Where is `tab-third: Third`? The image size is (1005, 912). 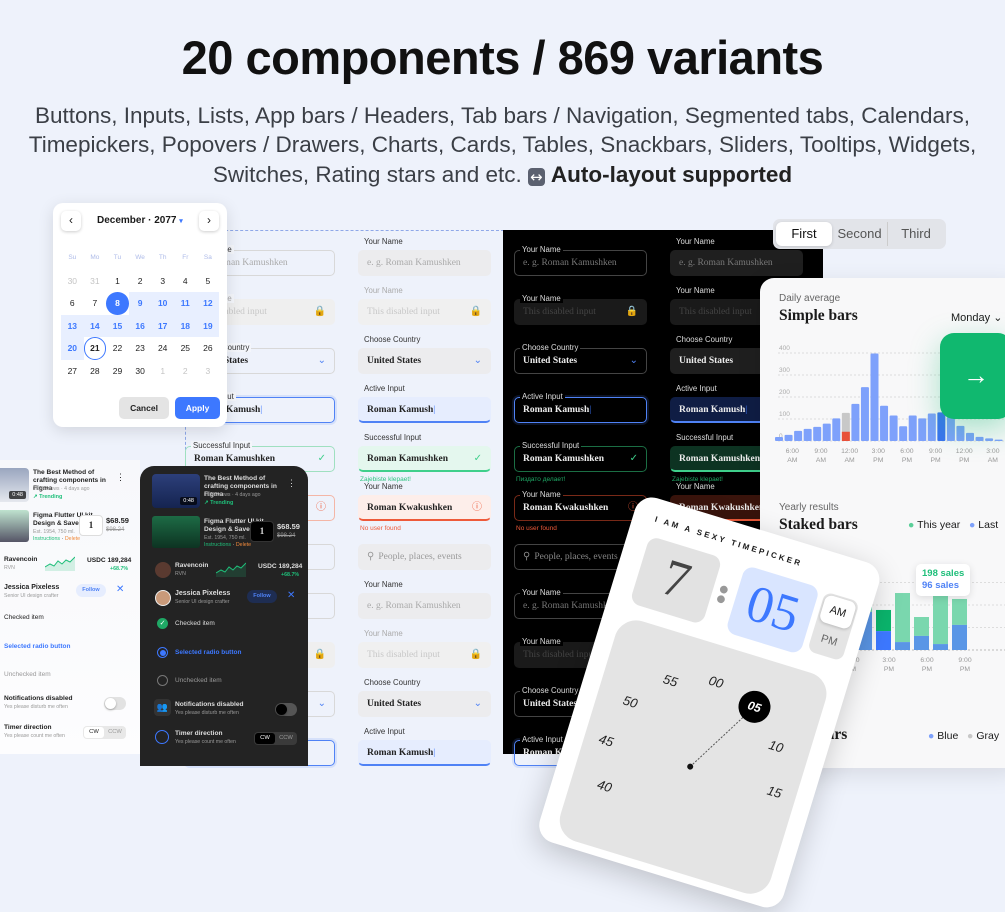 tab-third: Third is located at coordinates (916, 234).